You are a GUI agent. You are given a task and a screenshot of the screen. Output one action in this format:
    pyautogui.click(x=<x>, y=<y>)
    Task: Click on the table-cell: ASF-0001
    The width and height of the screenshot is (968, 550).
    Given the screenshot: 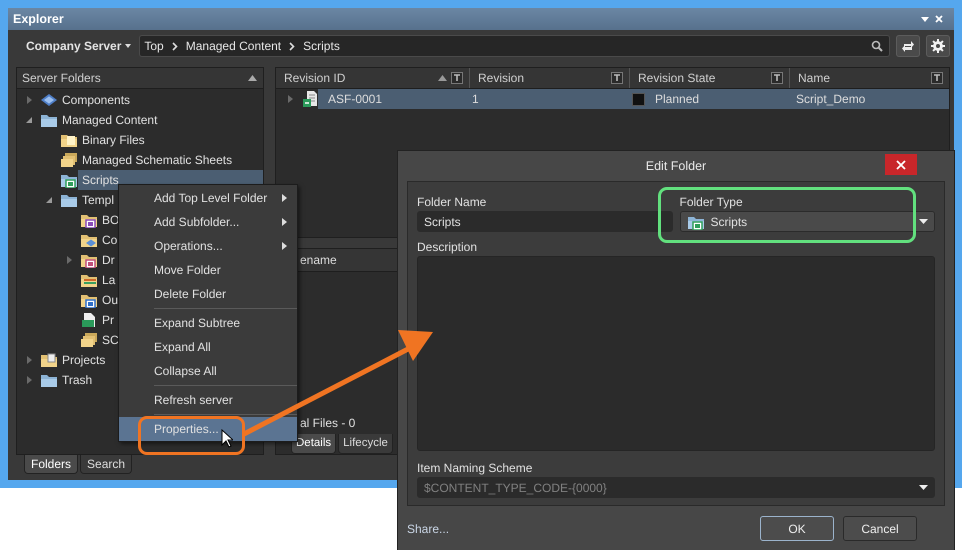 What is the action you would take?
    pyautogui.click(x=355, y=99)
    